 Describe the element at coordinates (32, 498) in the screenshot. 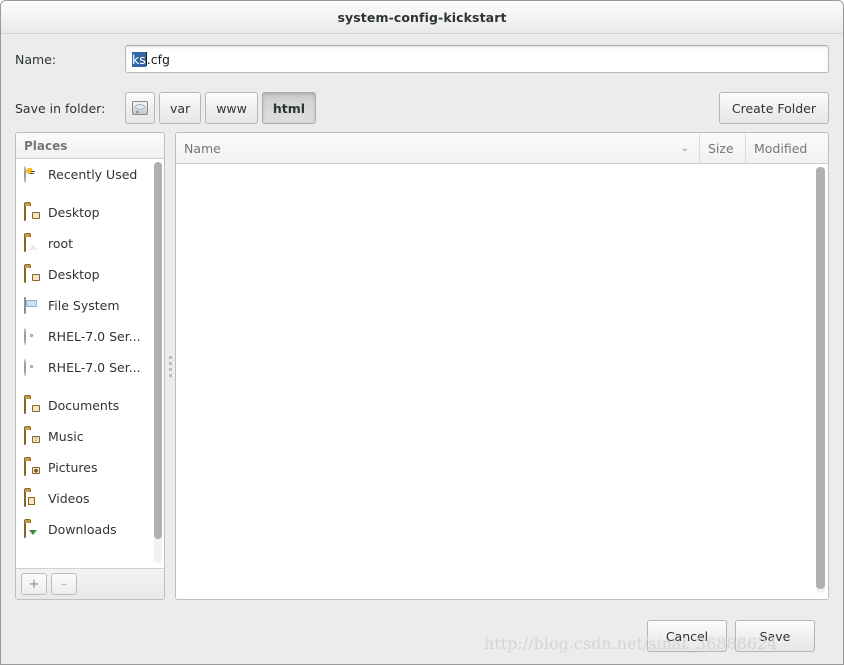

I see `videos-folder-icon` at that location.